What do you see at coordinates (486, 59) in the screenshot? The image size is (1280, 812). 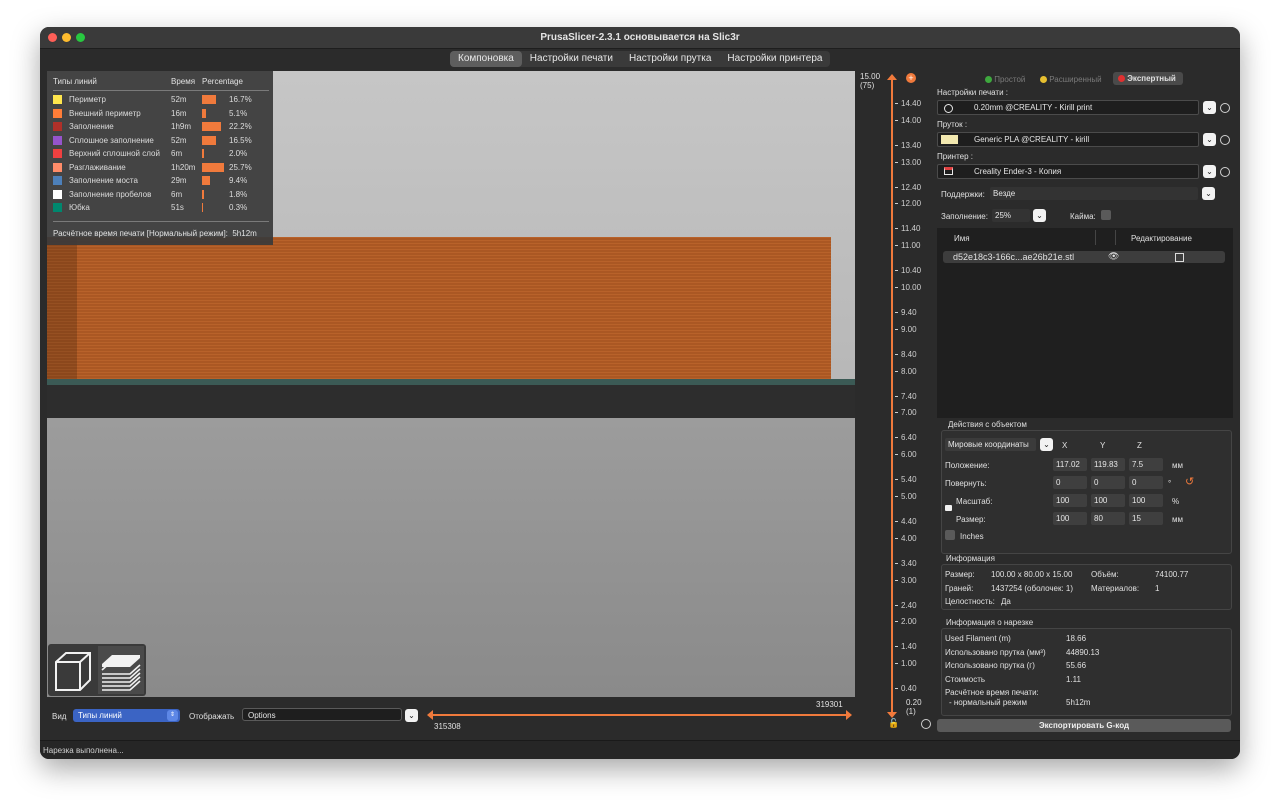 I see `tab-plater: Компоновка` at bounding box center [486, 59].